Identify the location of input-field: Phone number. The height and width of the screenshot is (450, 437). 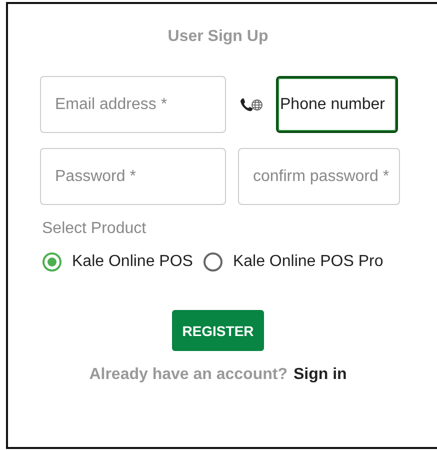
(337, 104).